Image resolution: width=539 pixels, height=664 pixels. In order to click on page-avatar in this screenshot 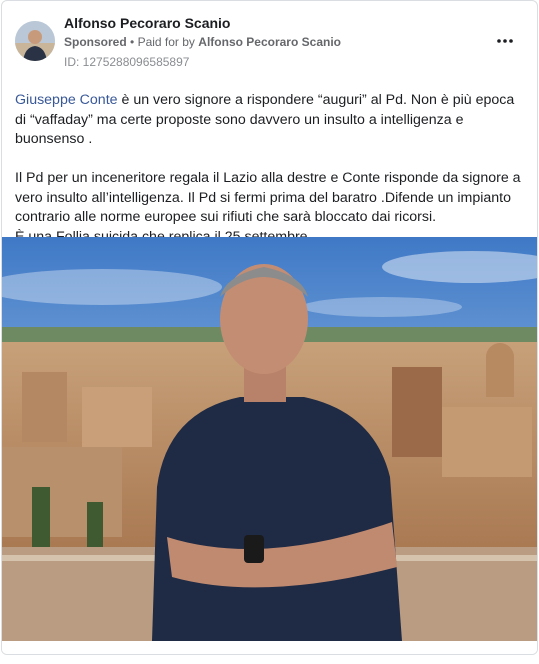, I will do `click(35, 41)`.